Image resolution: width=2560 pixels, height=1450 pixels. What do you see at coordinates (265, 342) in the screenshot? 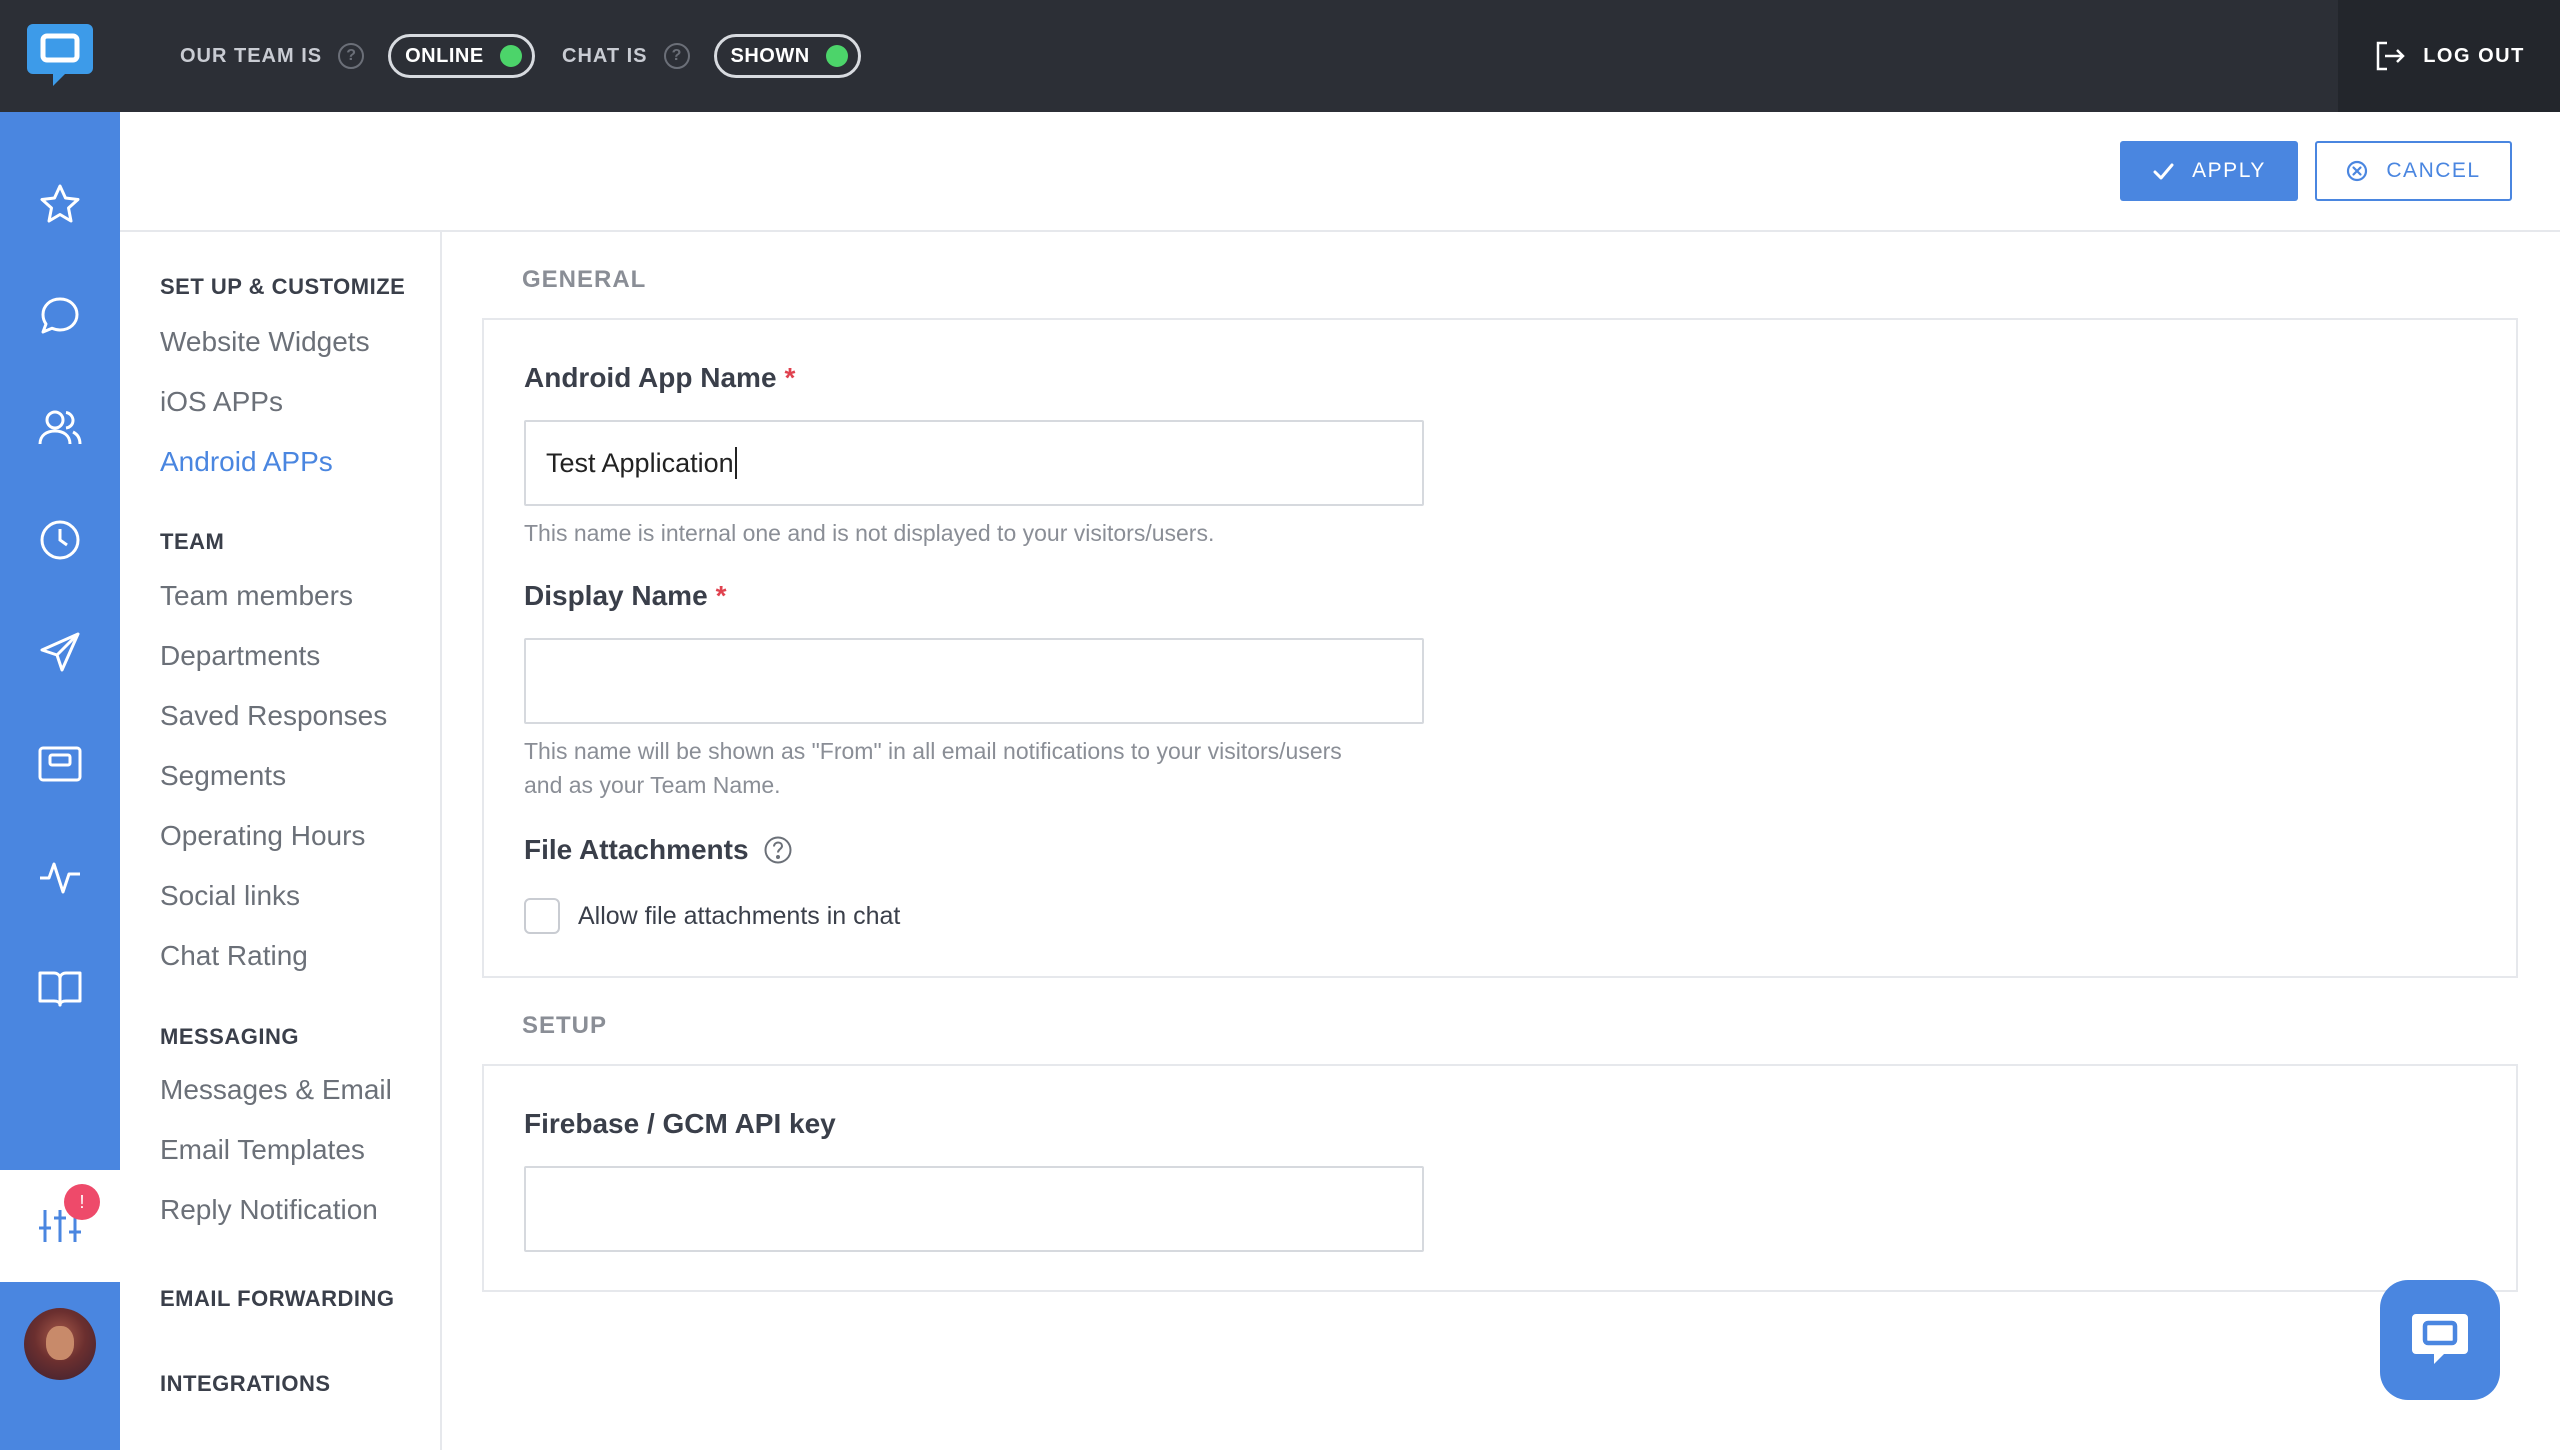
I see `menu-item-website-widgets: Website Widgets` at bounding box center [265, 342].